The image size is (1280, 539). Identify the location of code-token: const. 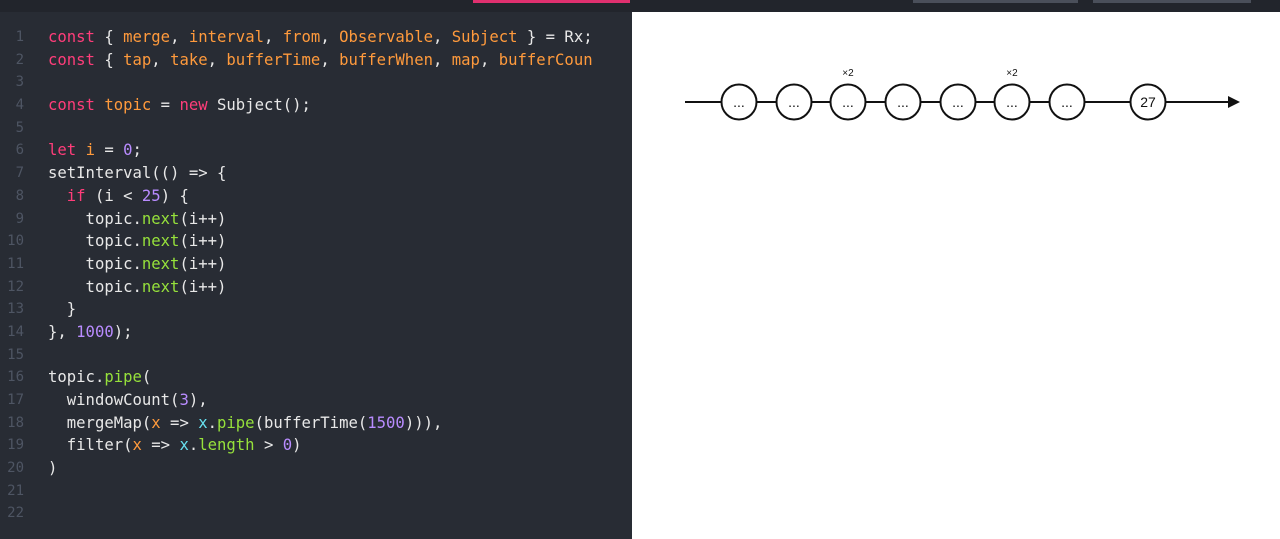
(71, 37).